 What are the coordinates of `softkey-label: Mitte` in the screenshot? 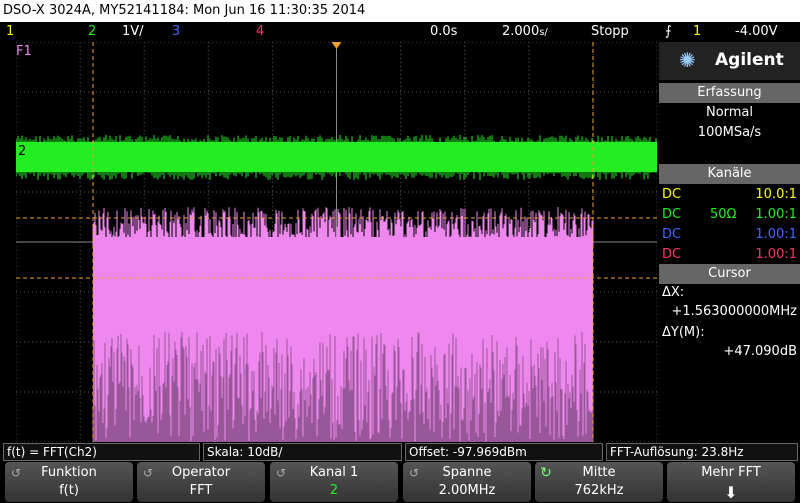 It's located at (599, 472).